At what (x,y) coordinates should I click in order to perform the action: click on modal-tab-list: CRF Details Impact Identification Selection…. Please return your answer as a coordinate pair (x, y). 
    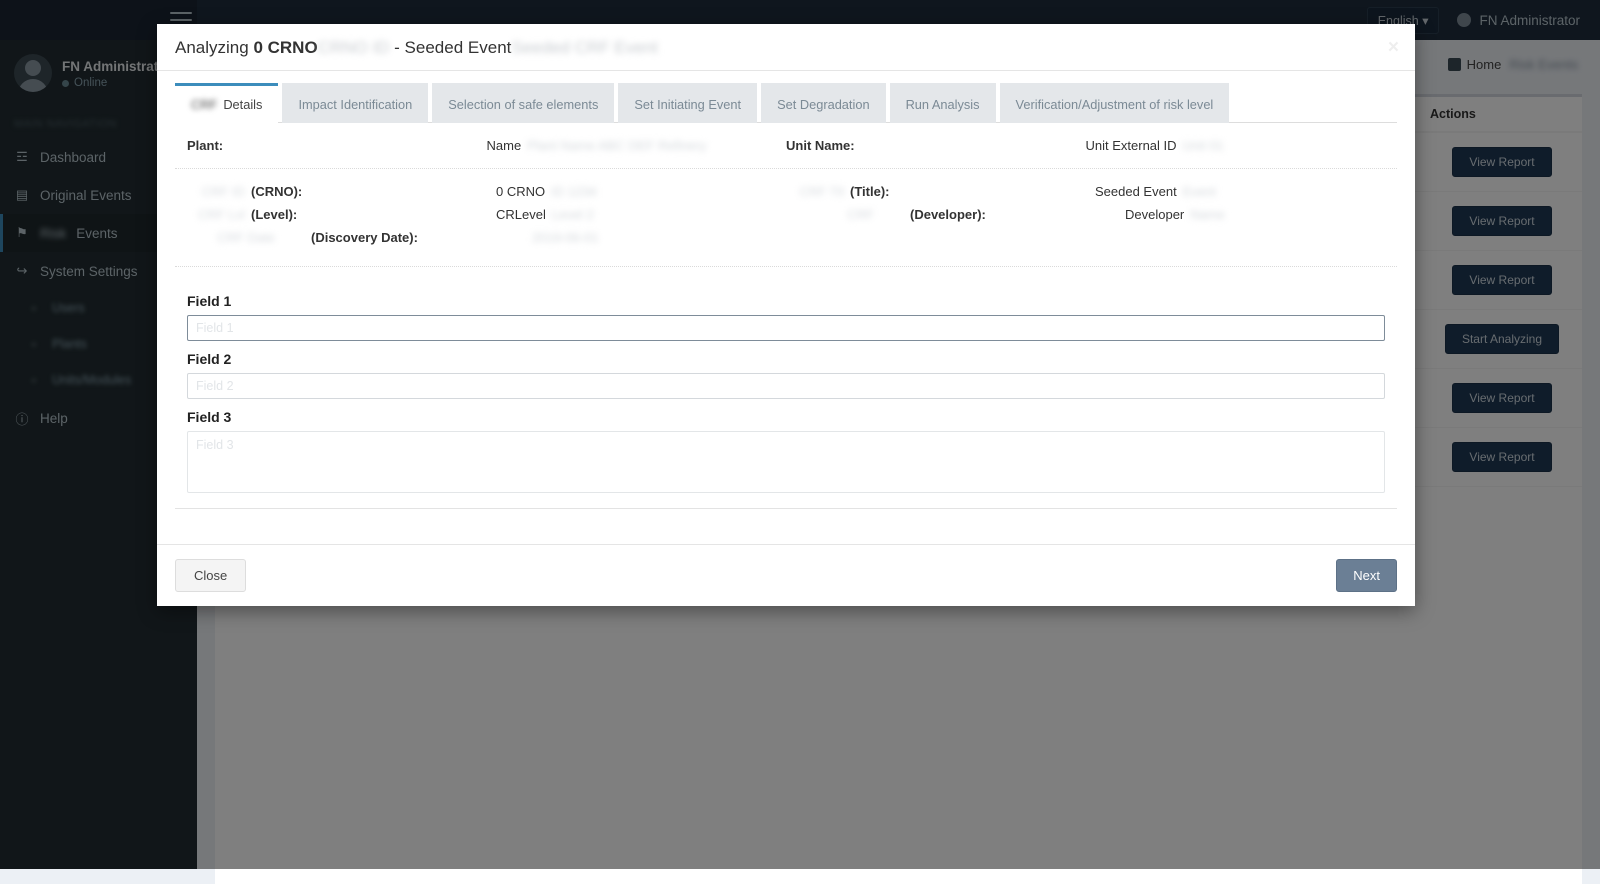
    Looking at the image, I should click on (786, 97).